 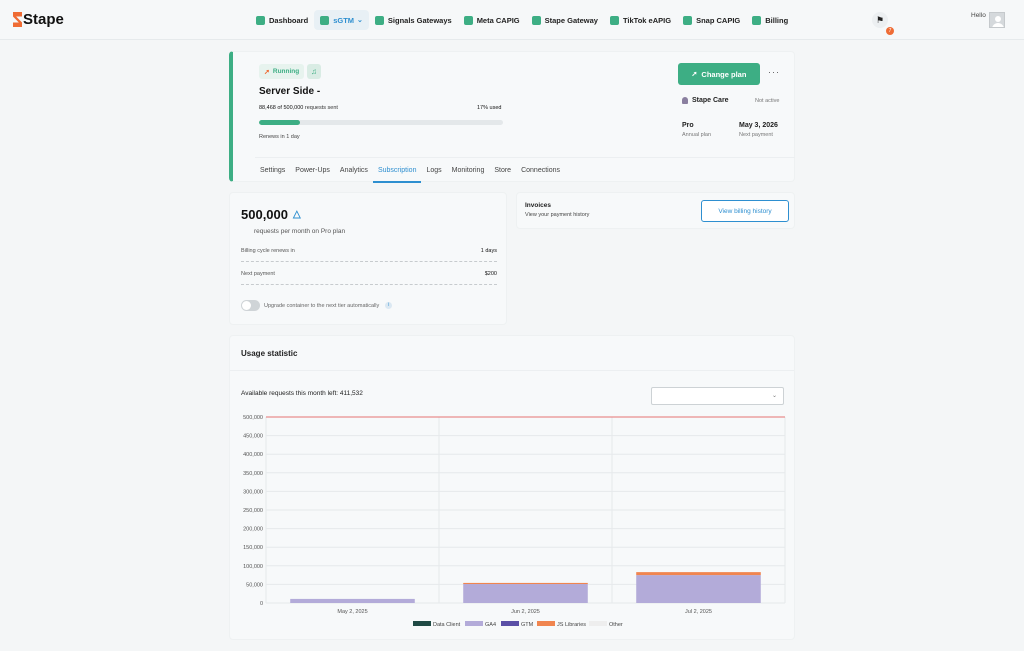 I want to click on music-note-icon: ♫, so click(x=314, y=71).